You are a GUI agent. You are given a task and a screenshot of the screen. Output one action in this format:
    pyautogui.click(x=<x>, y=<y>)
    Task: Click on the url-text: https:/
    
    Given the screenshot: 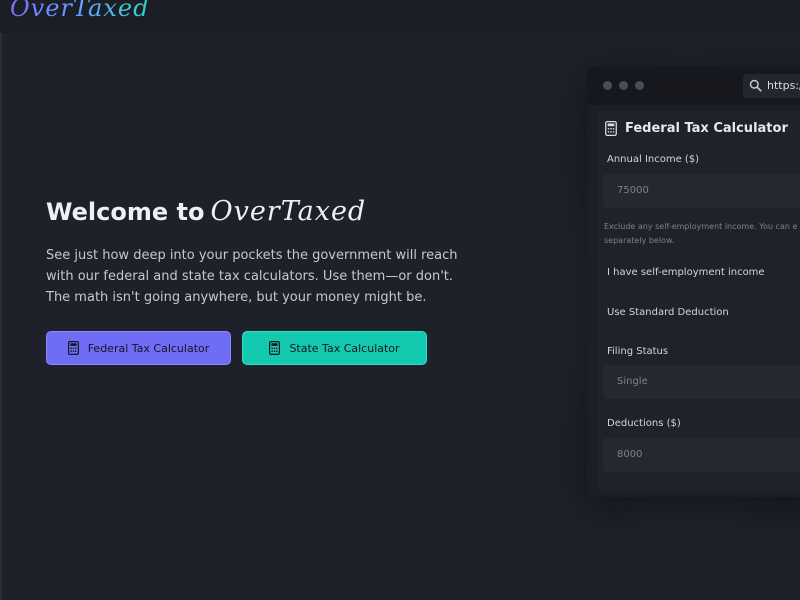 What is the action you would take?
    pyautogui.click(x=783, y=85)
    